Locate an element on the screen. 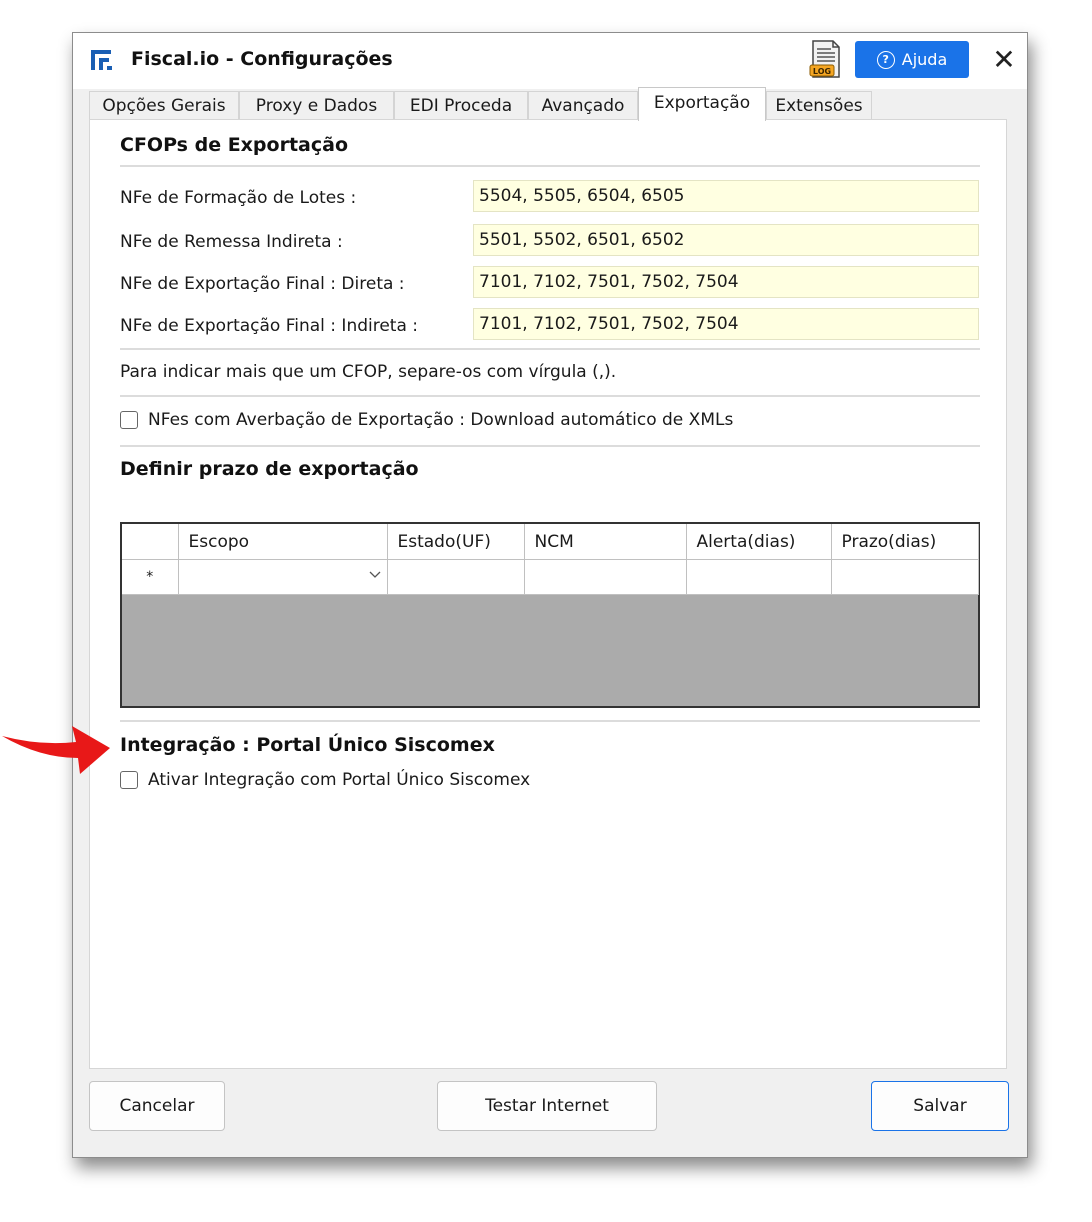 This screenshot has height=1222, width=1092. averbacao-checkbox is located at coordinates (129, 420).